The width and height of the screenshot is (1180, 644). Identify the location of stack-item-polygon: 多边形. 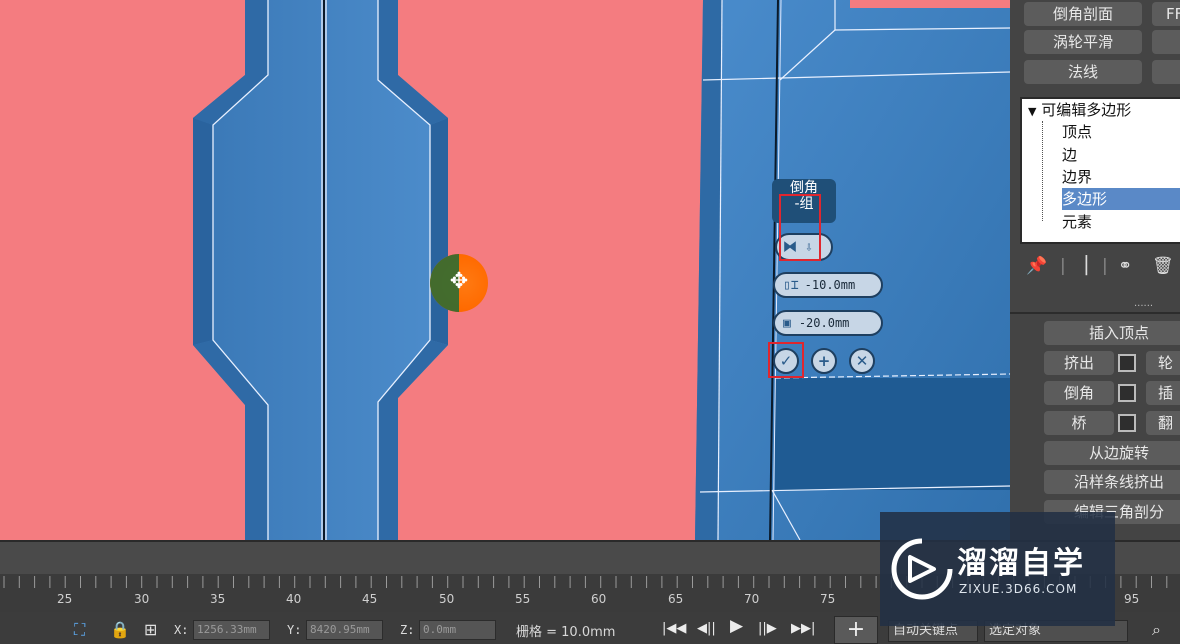
(1121, 199).